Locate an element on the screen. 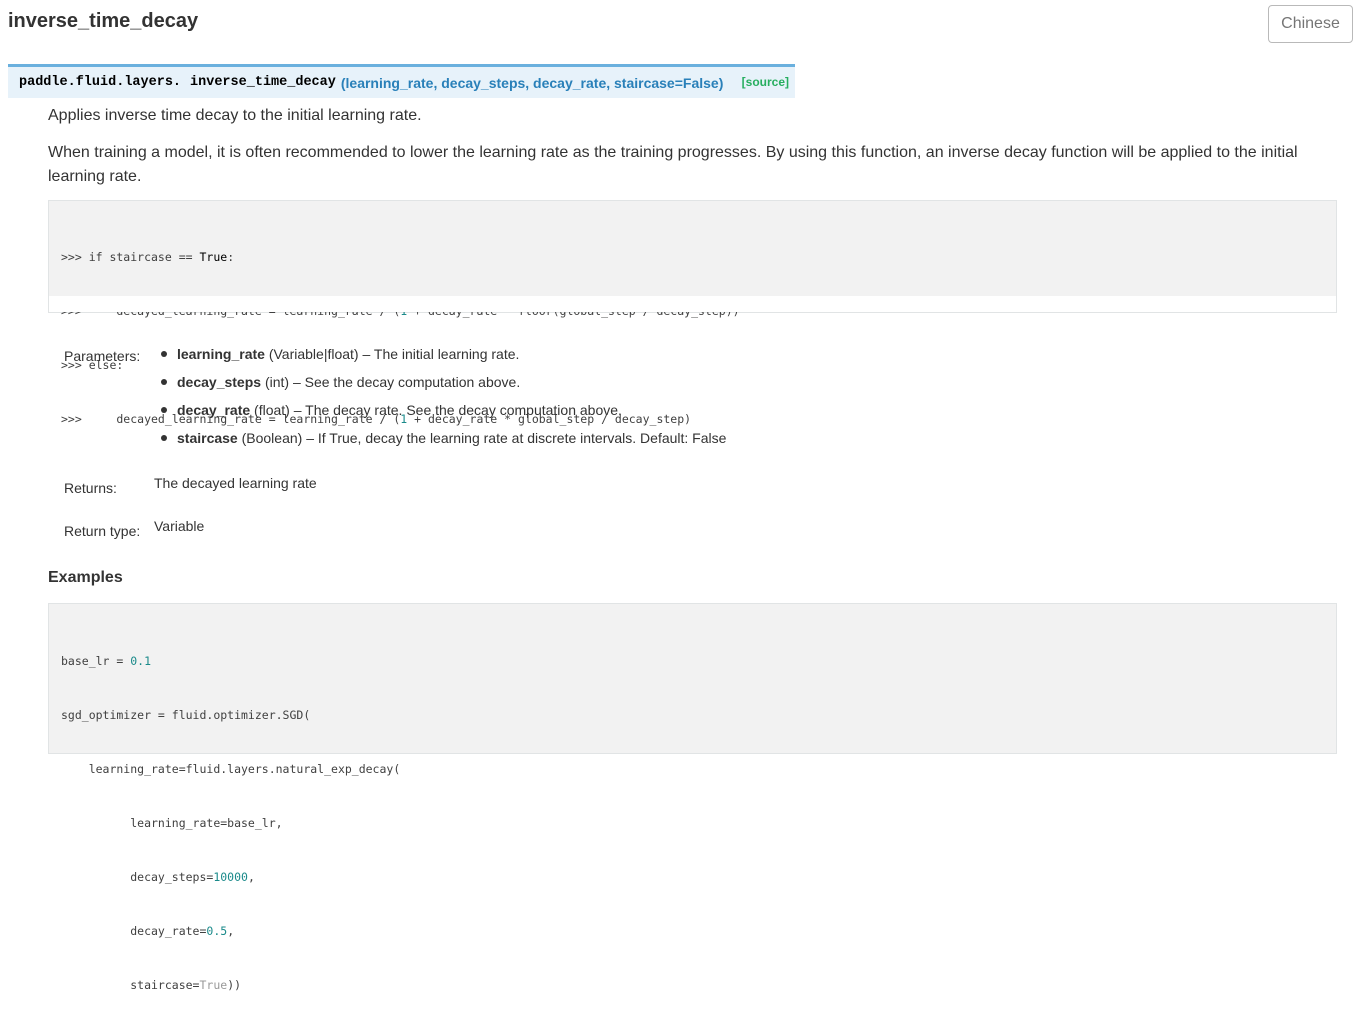 This screenshot has width=1357, height=1012. param-desc: (int) – See the decay computation above. is located at coordinates (391, 382).